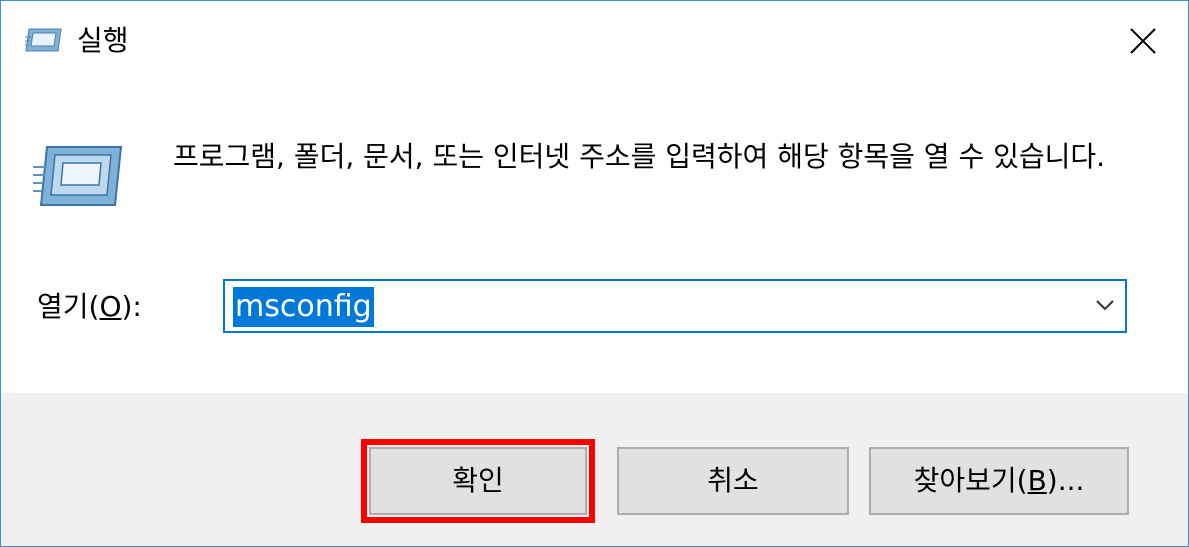 This screenshot has height=547, width=1189. What do you see at coordinates (103, 40) in the screenshot?
I see `window-title: 실행` at bounding box center [103, 40].